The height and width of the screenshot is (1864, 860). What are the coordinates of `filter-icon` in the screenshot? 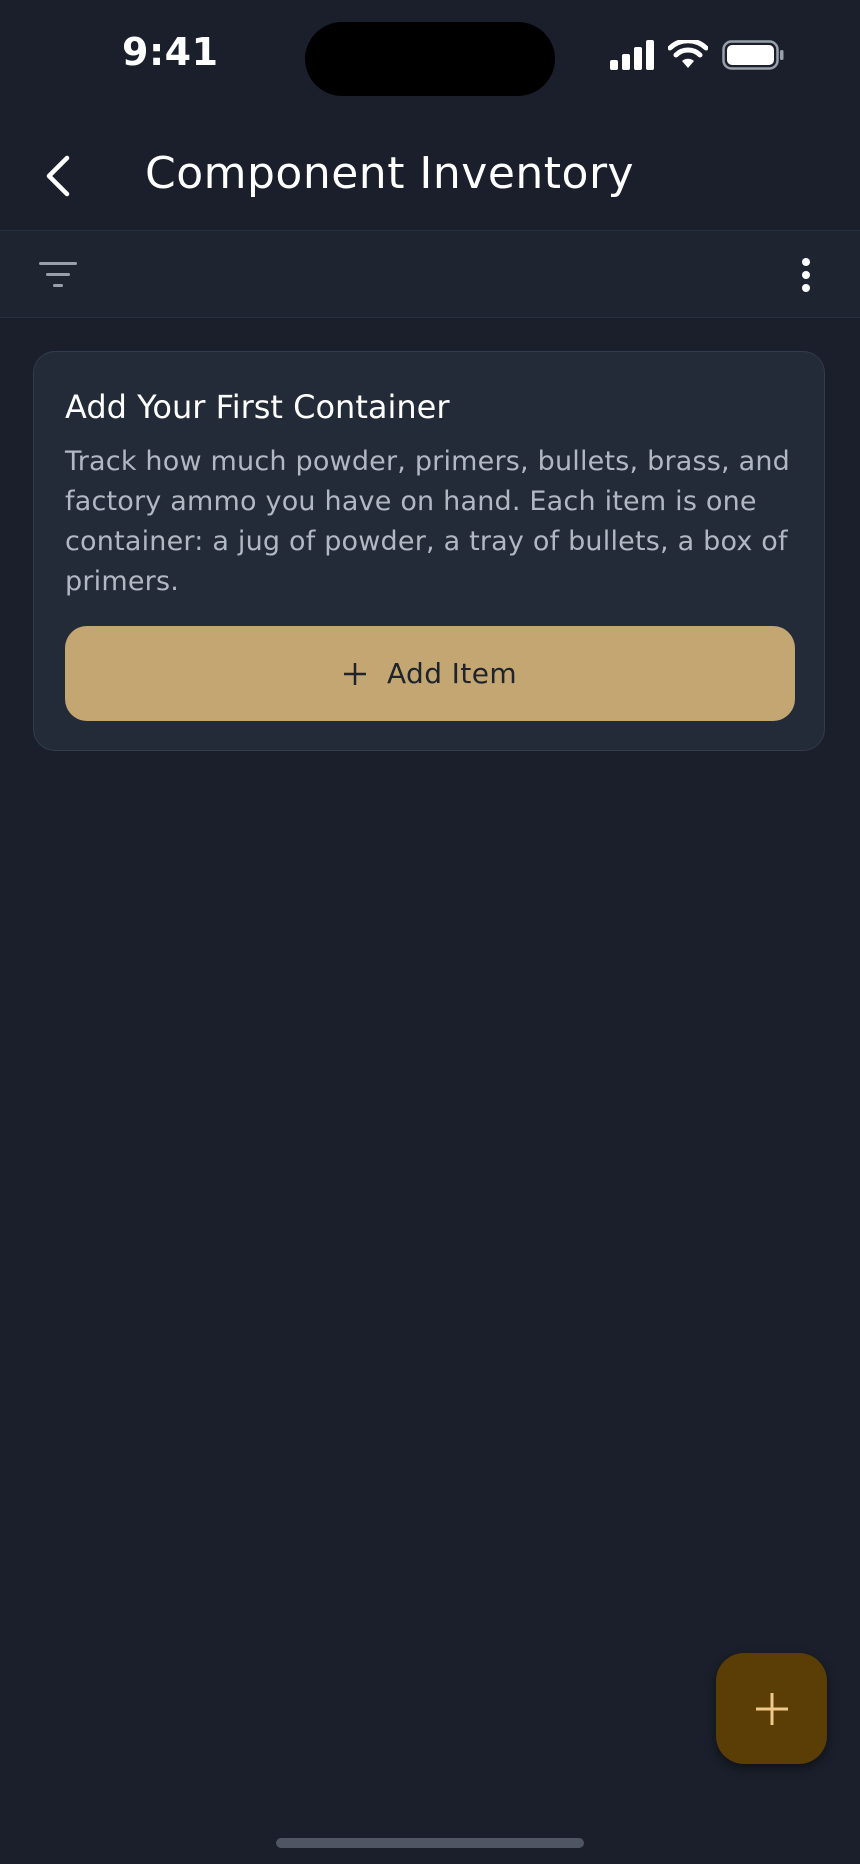 It's located at (58, 274).